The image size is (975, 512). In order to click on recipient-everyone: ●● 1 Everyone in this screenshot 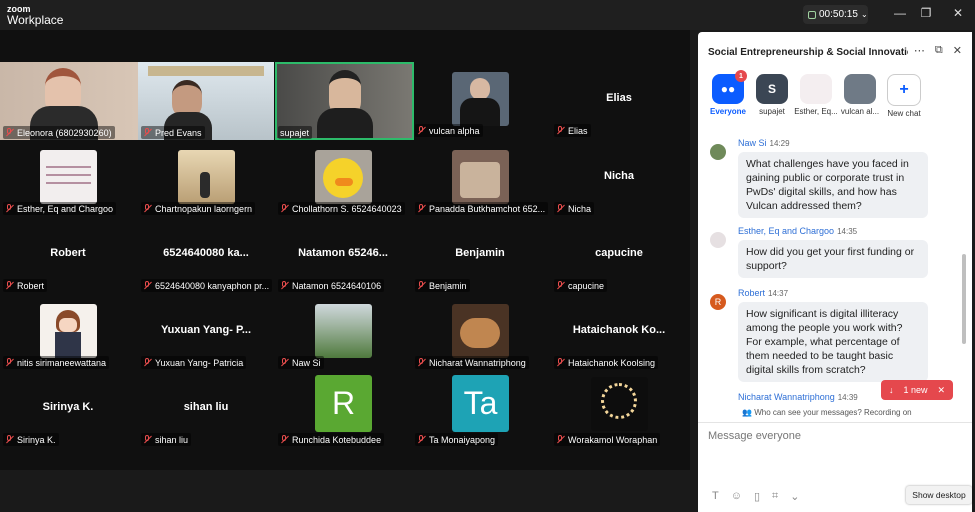, I will do `click(728, 93)`.